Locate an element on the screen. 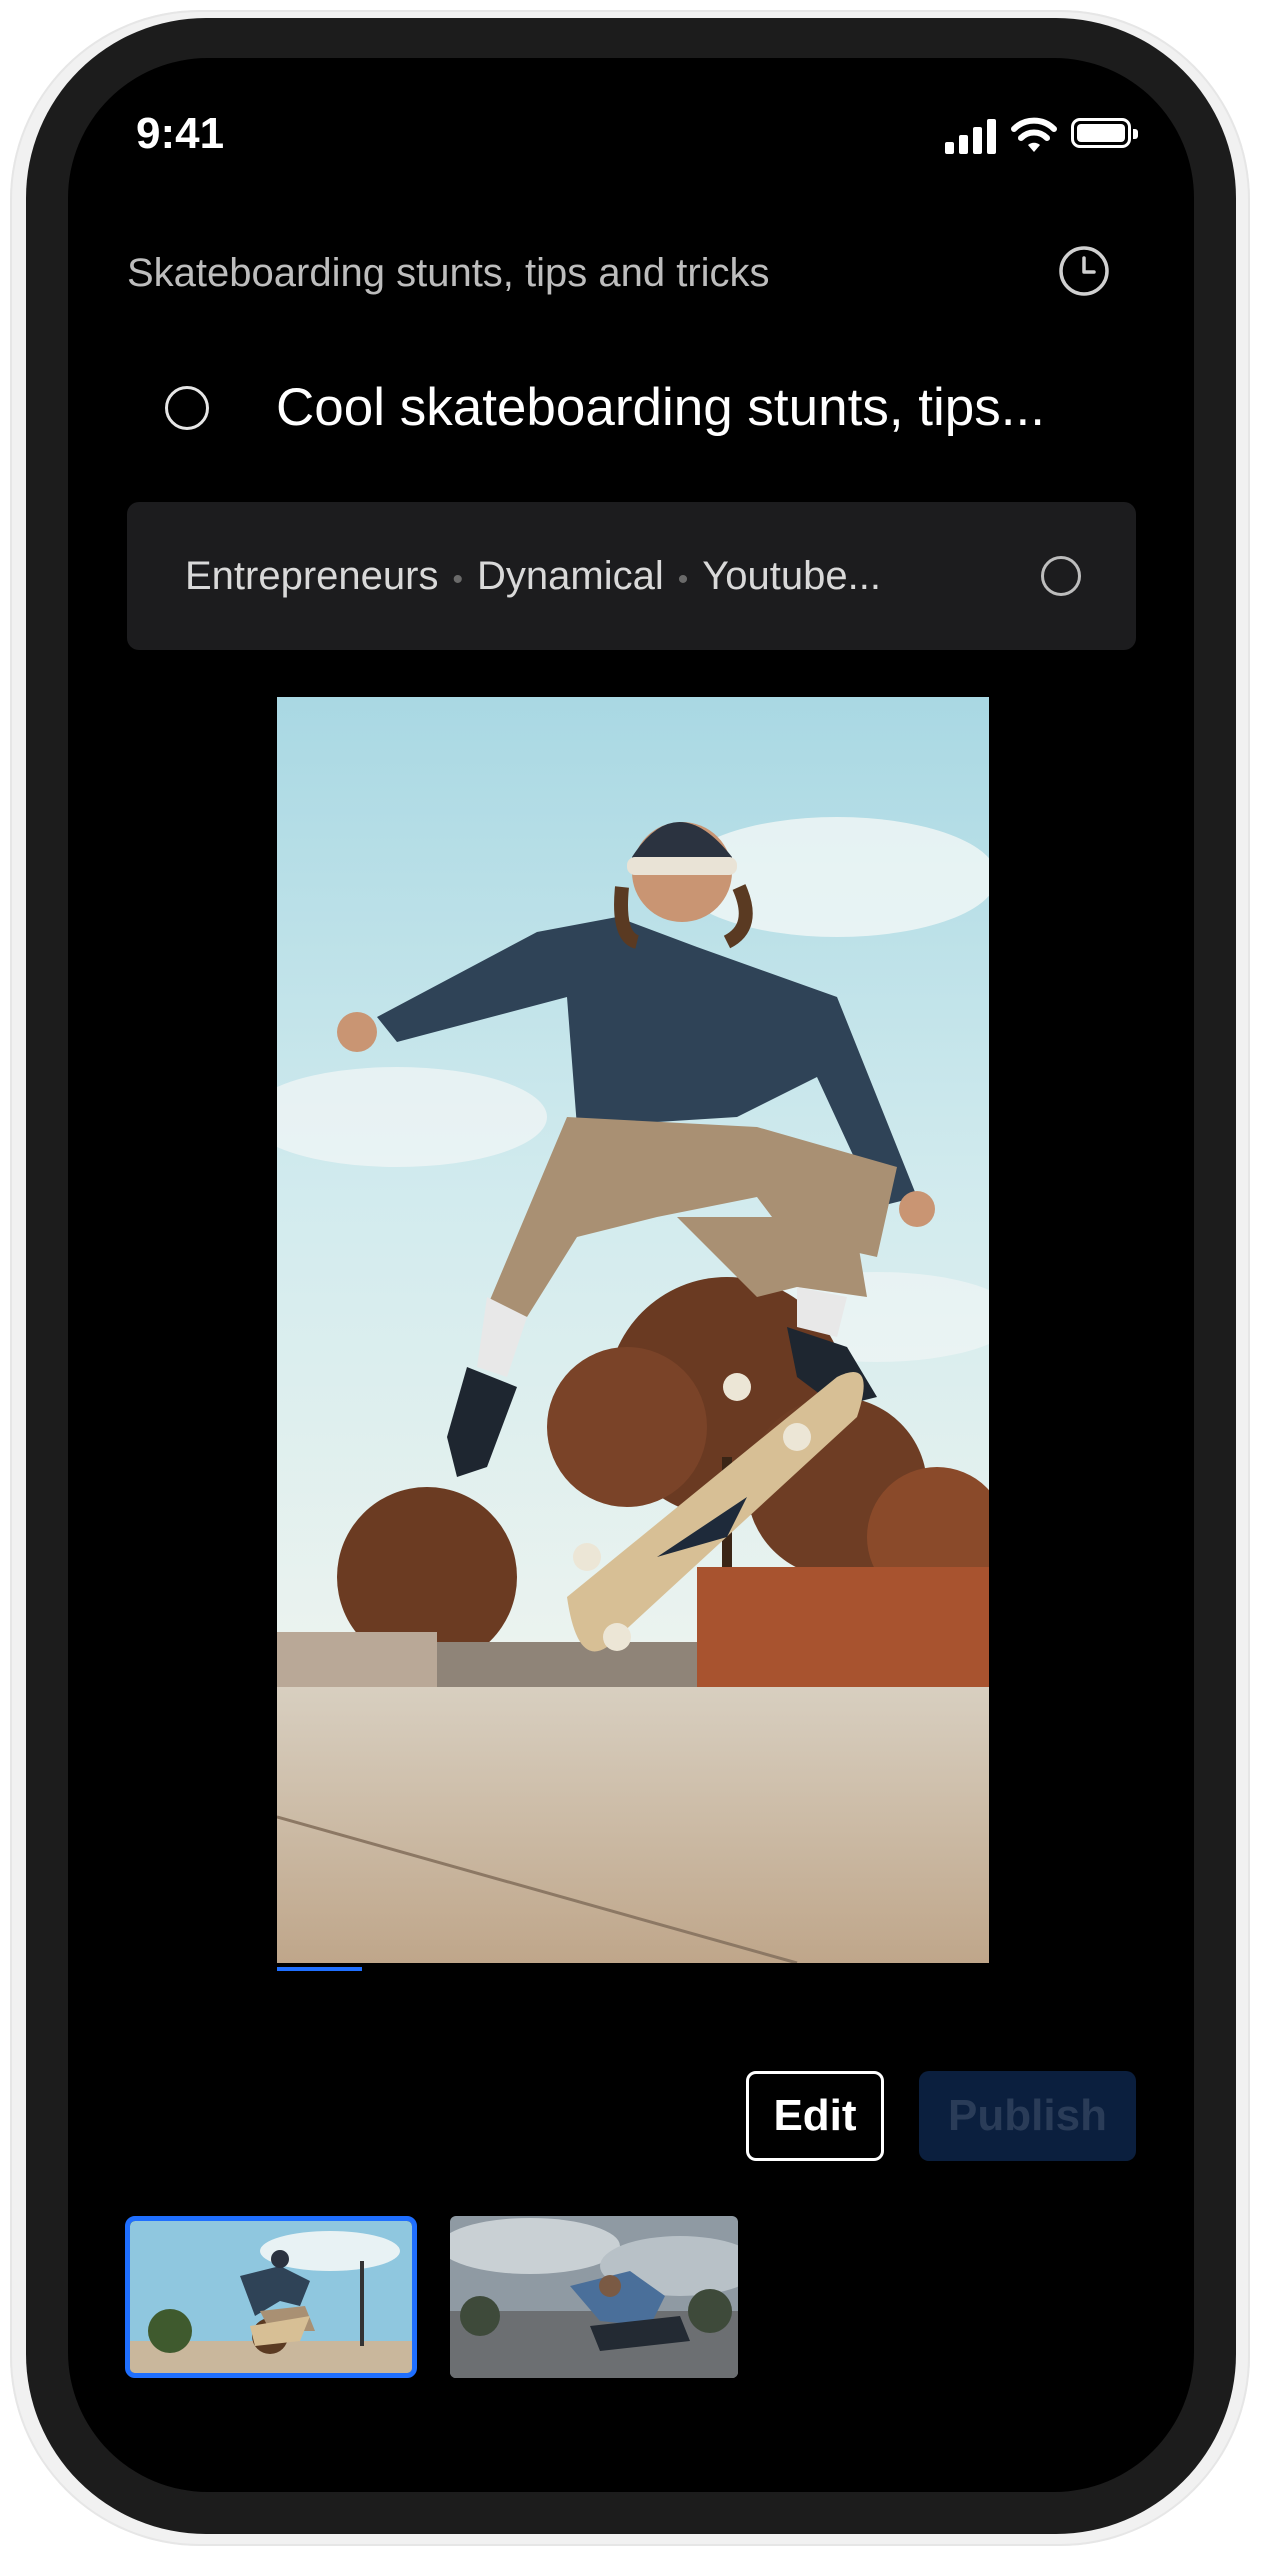  status-time: 9:41 is located at coordinates (180, 133).